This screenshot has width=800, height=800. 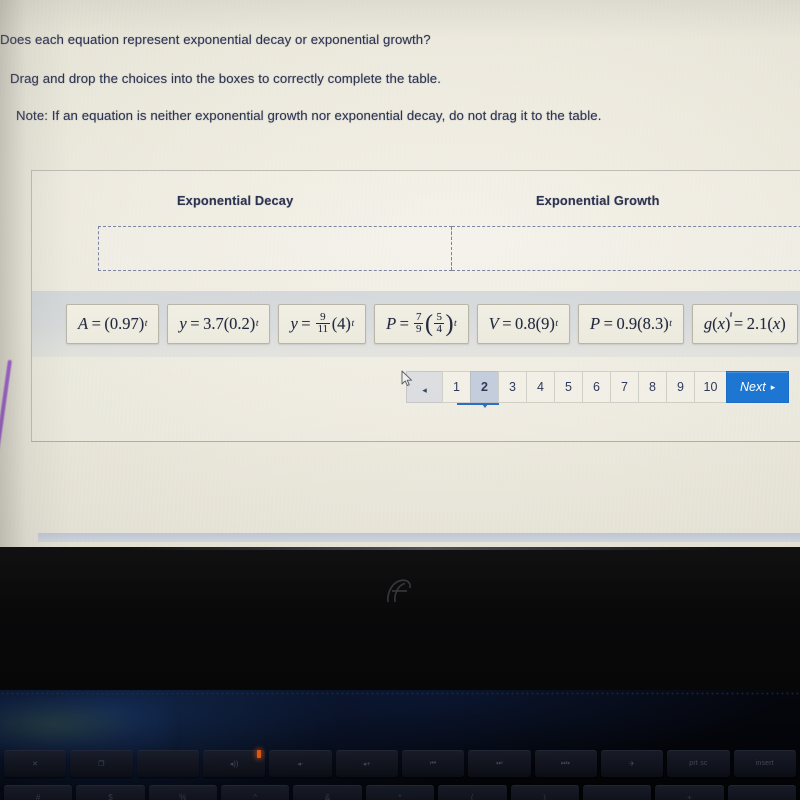 What do you see at coordinates (183, 792) in the screenshot?
I see `key-5: %` at bounding box center [183, 792].